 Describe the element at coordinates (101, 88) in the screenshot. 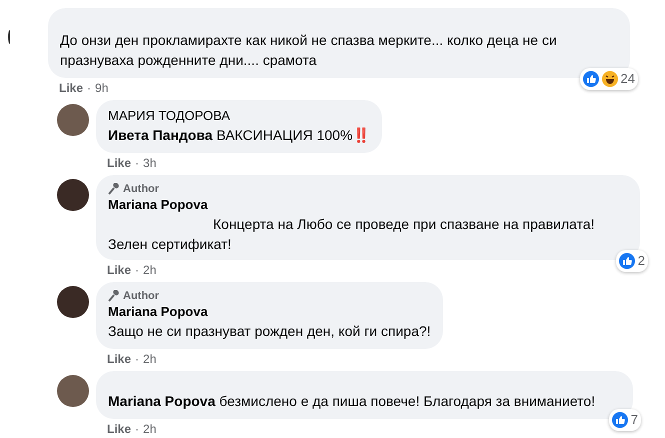

I see `comment-time: 9h` at that location.